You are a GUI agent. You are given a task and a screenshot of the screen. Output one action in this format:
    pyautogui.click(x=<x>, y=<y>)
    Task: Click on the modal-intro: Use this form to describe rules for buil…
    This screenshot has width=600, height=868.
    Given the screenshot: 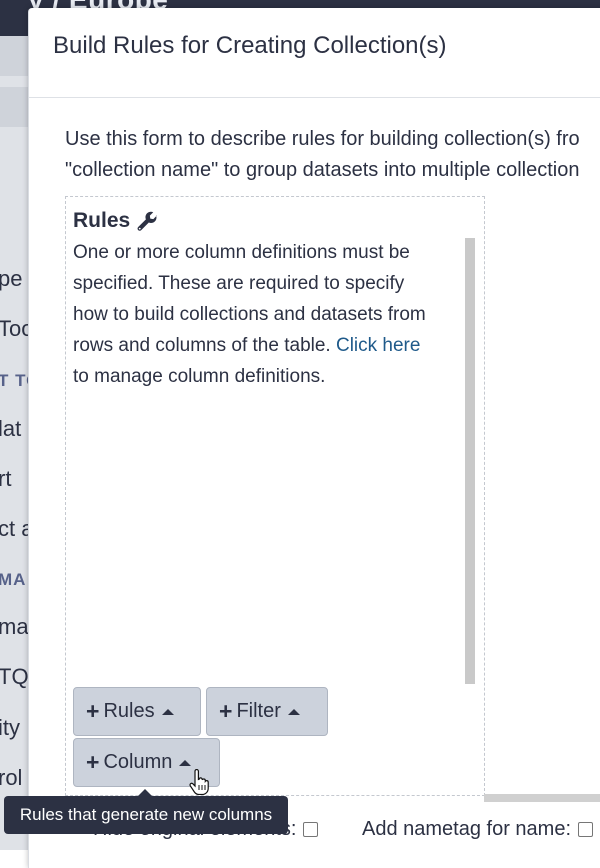 What is the action you would take?
    pyautogui.click(x=332, y=155)
    